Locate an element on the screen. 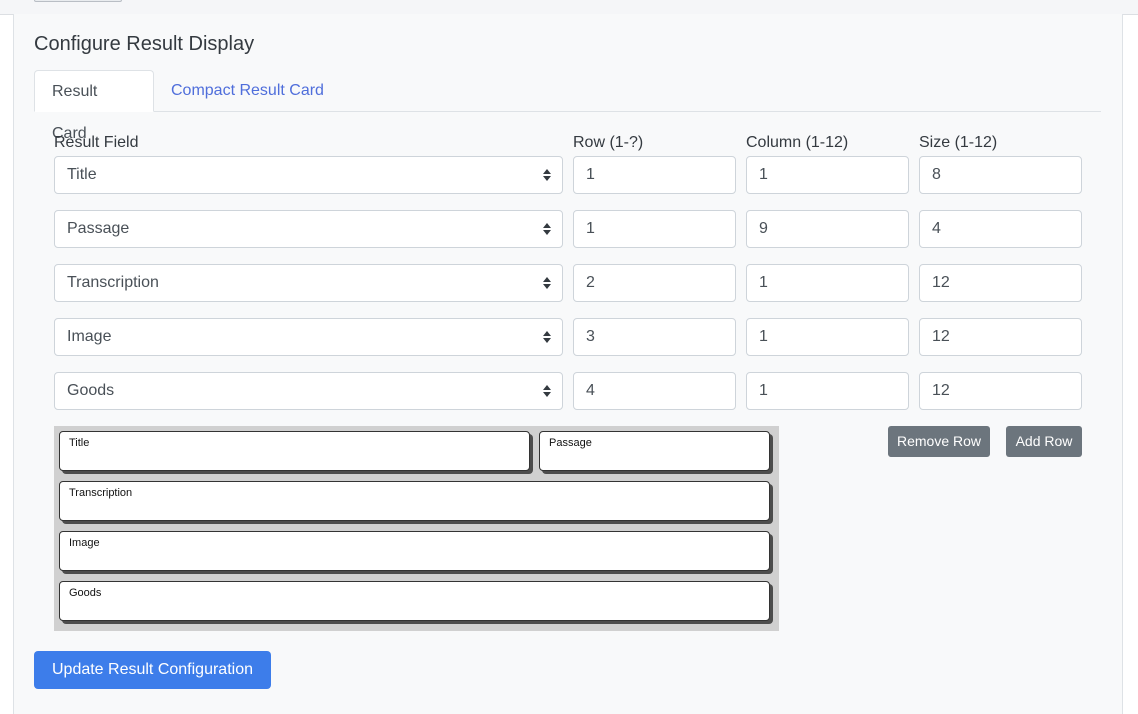 Image resolution: width=1138 pixels, height=714 pixels. result-field-select: Passage is located at coordinates (308, 229).